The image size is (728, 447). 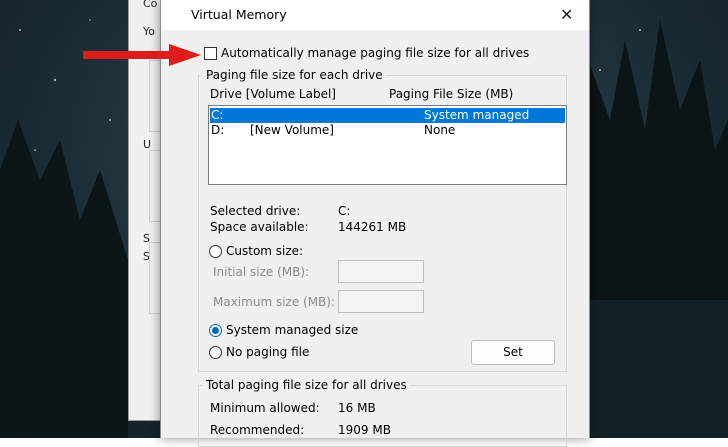 What do you see at coordinates (306, 385) in the screenshot?
I see `total-group-title: Total paging file size for all drives` at bounding box center [306, 385].